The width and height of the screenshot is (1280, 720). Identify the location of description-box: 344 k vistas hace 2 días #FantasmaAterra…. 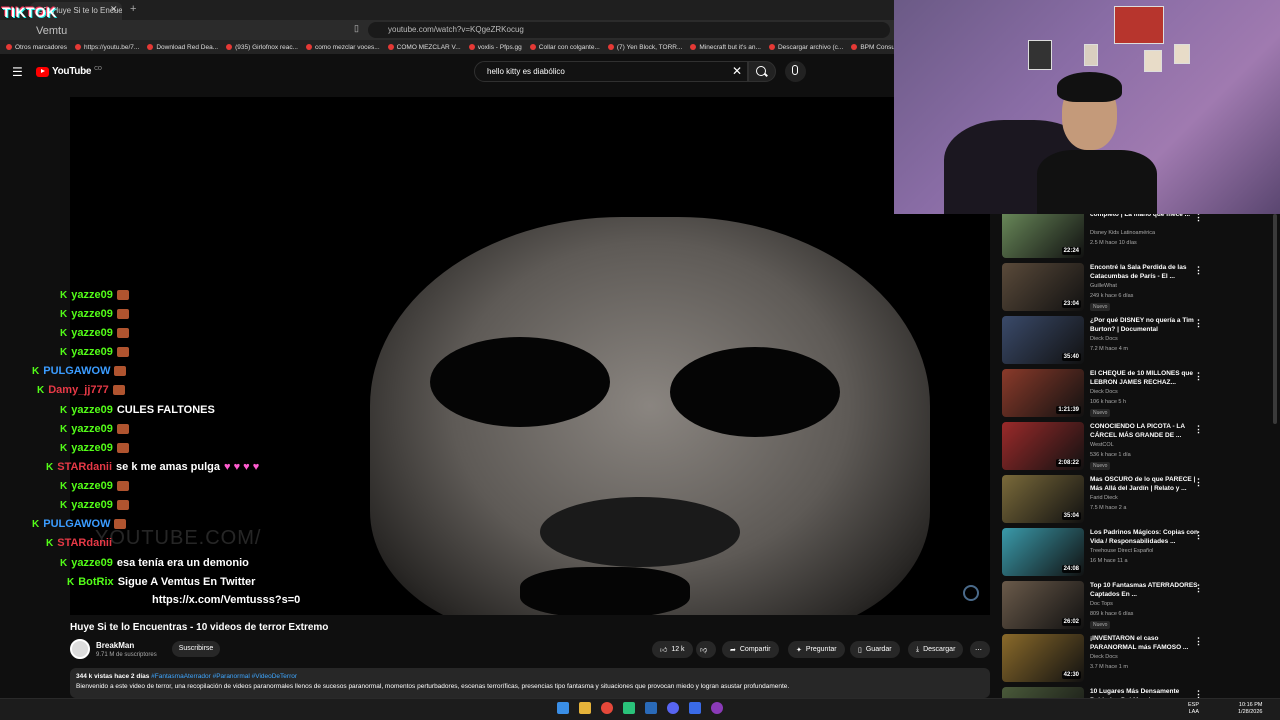
(530, 683).